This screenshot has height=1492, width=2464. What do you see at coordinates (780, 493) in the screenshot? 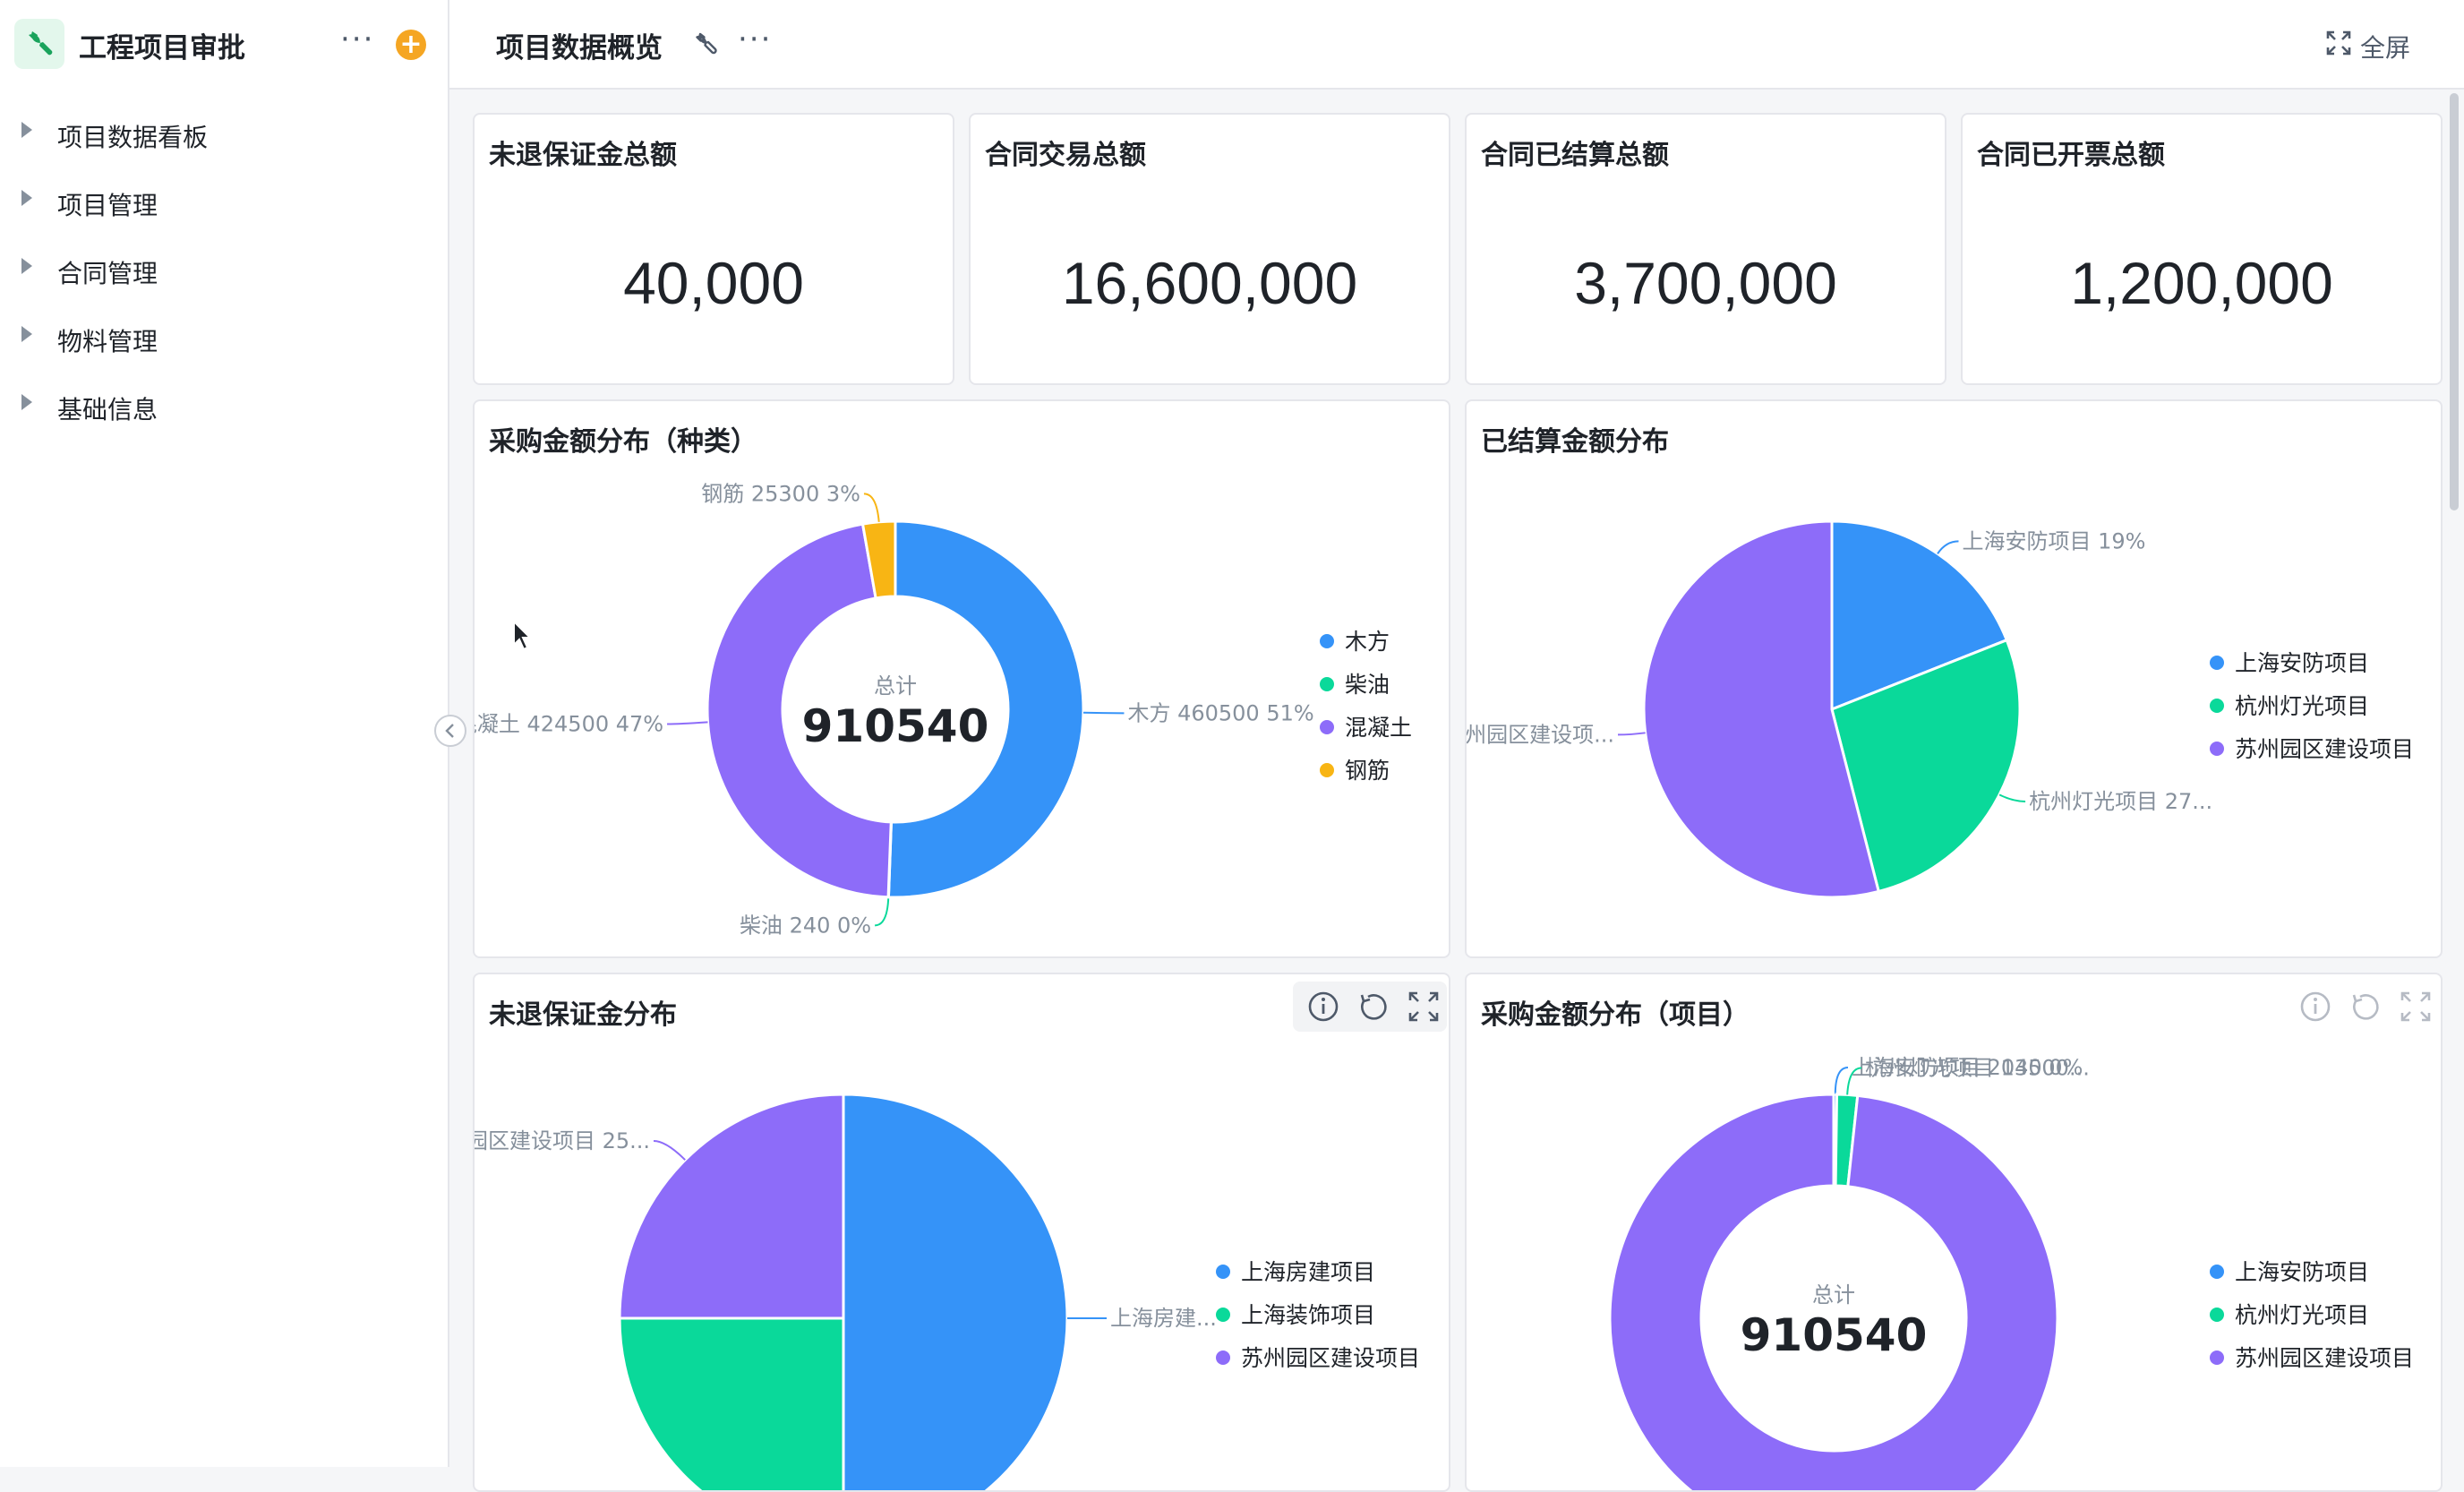
I see `slice-label: 钢筋 25300 3%` at bounding box center [780, 493].